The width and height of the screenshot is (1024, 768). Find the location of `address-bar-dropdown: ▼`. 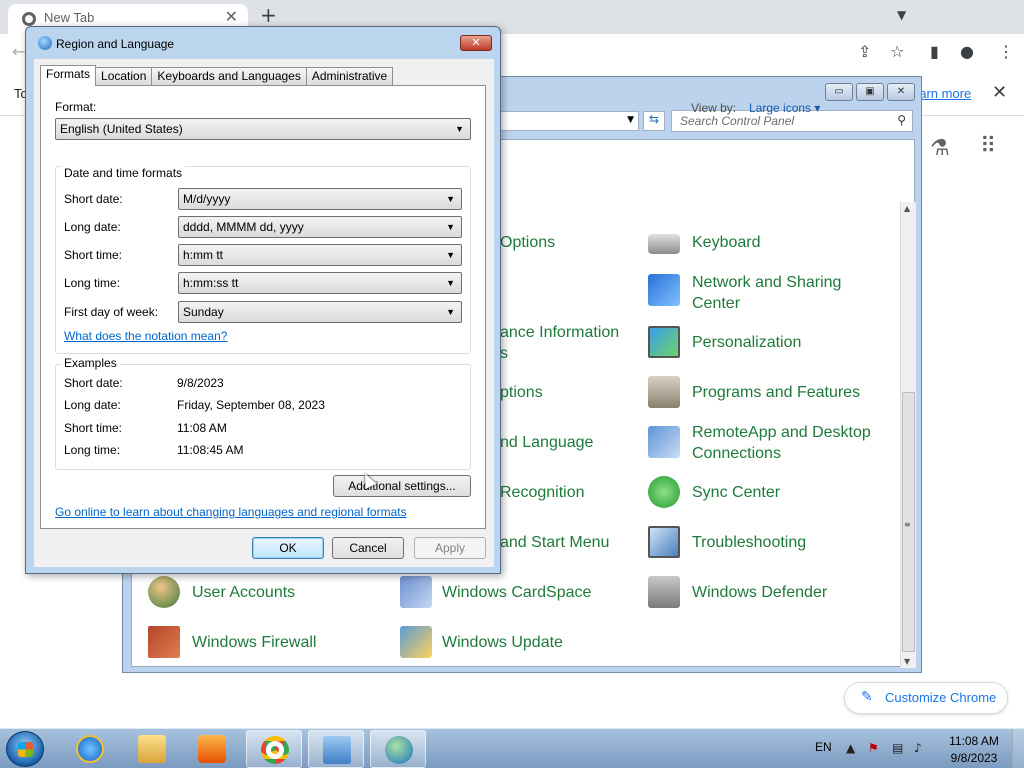

address-bar-dropdown: ▼ is located at coordinates (570, 121).